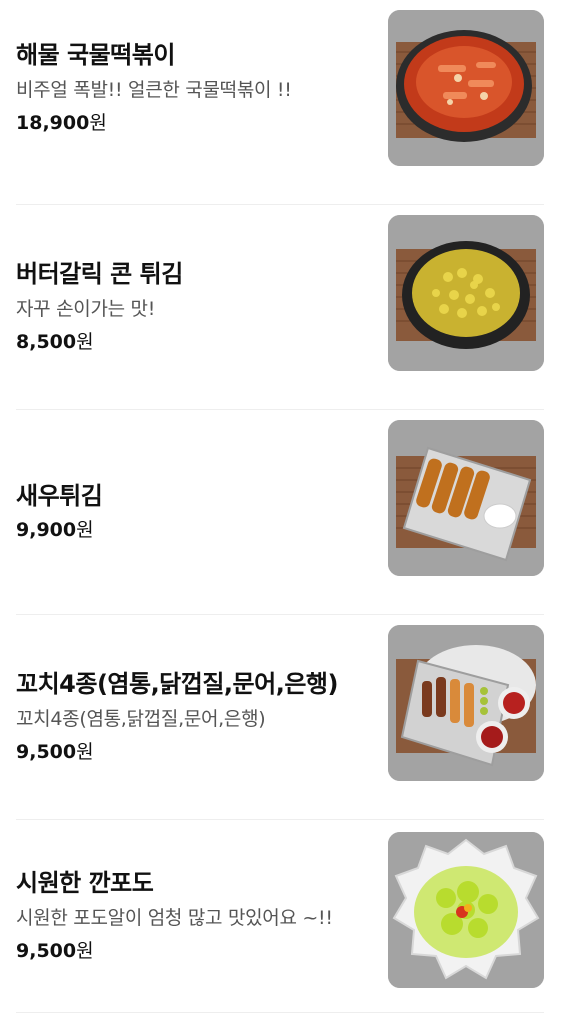 Image resolution: width=565 pixels, height=1013 pixels. What do you see at coordinates (55, 342) in the screenshot?
I see `menu-item-price: 8,500원` at bounding box center [55, 342].